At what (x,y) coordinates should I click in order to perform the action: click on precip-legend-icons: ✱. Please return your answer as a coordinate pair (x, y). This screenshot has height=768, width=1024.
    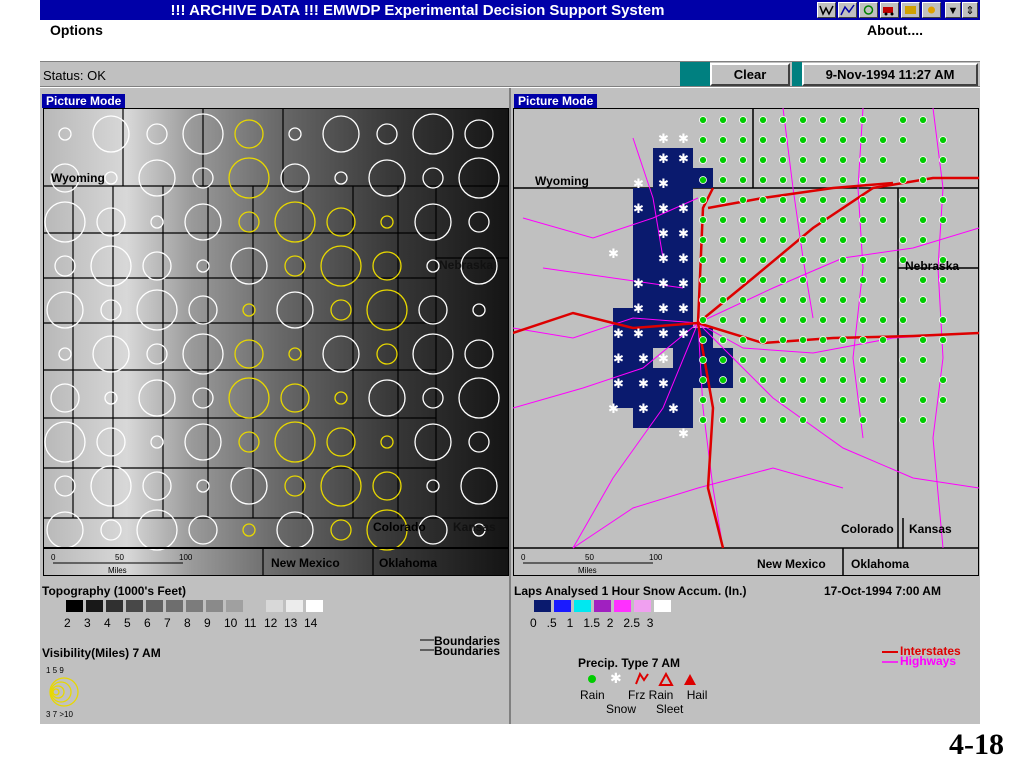
    Looking at the image, I should click on (642, 679).